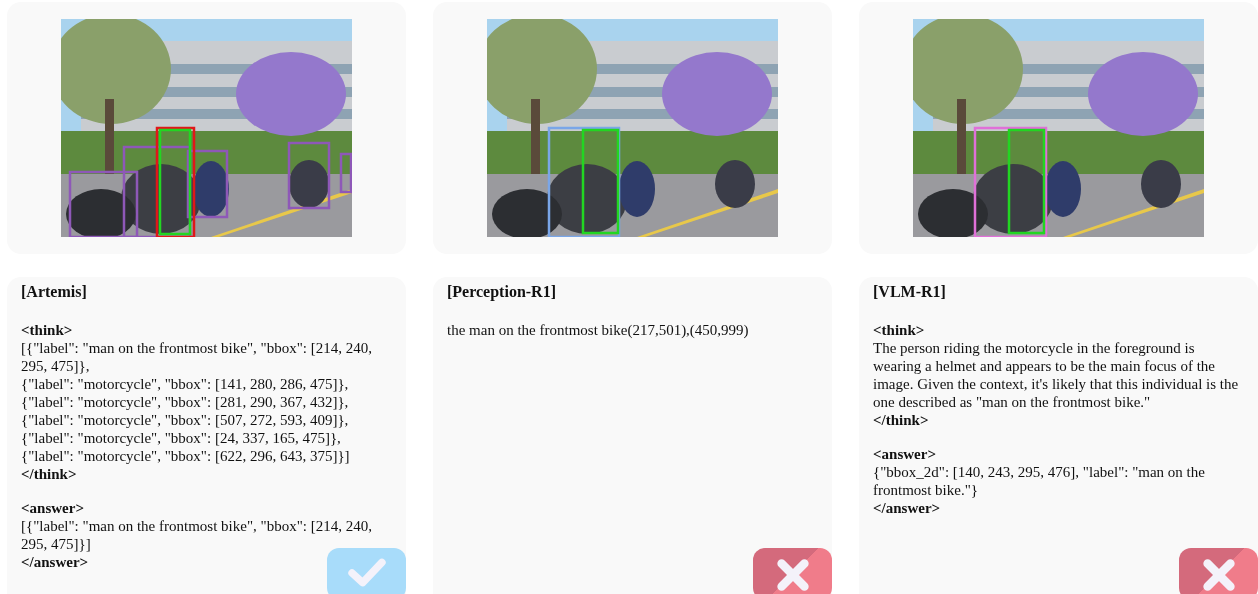  I want to click on output-text: the man on the frontmost bike(217,501),(450,999), so click(598, 330).